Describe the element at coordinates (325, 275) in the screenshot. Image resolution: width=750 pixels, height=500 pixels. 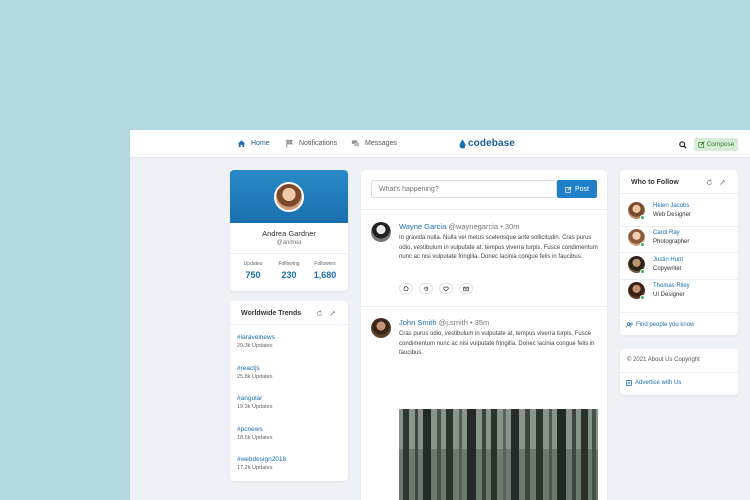
I see `stat-value: 1,680` at that location.